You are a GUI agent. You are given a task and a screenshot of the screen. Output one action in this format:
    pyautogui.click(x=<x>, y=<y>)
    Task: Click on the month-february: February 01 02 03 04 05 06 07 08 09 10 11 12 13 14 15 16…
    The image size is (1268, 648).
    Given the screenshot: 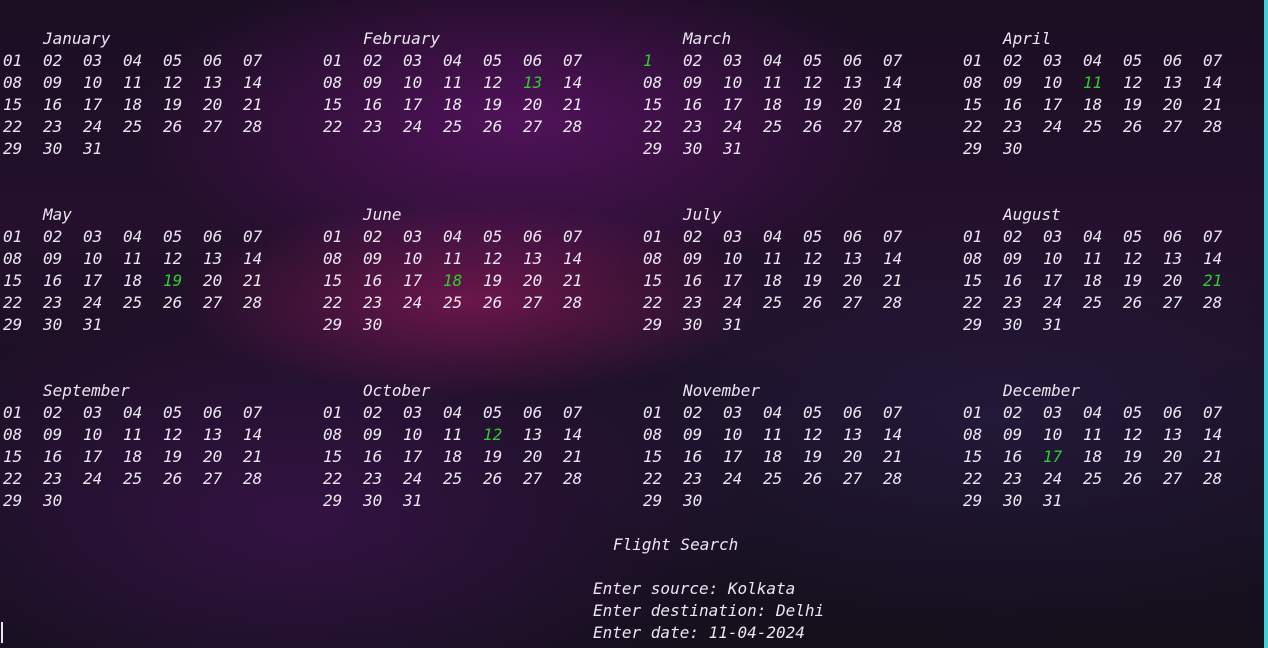 What is the action you would take?
    pyautogui.click(x=483, y=94)
    